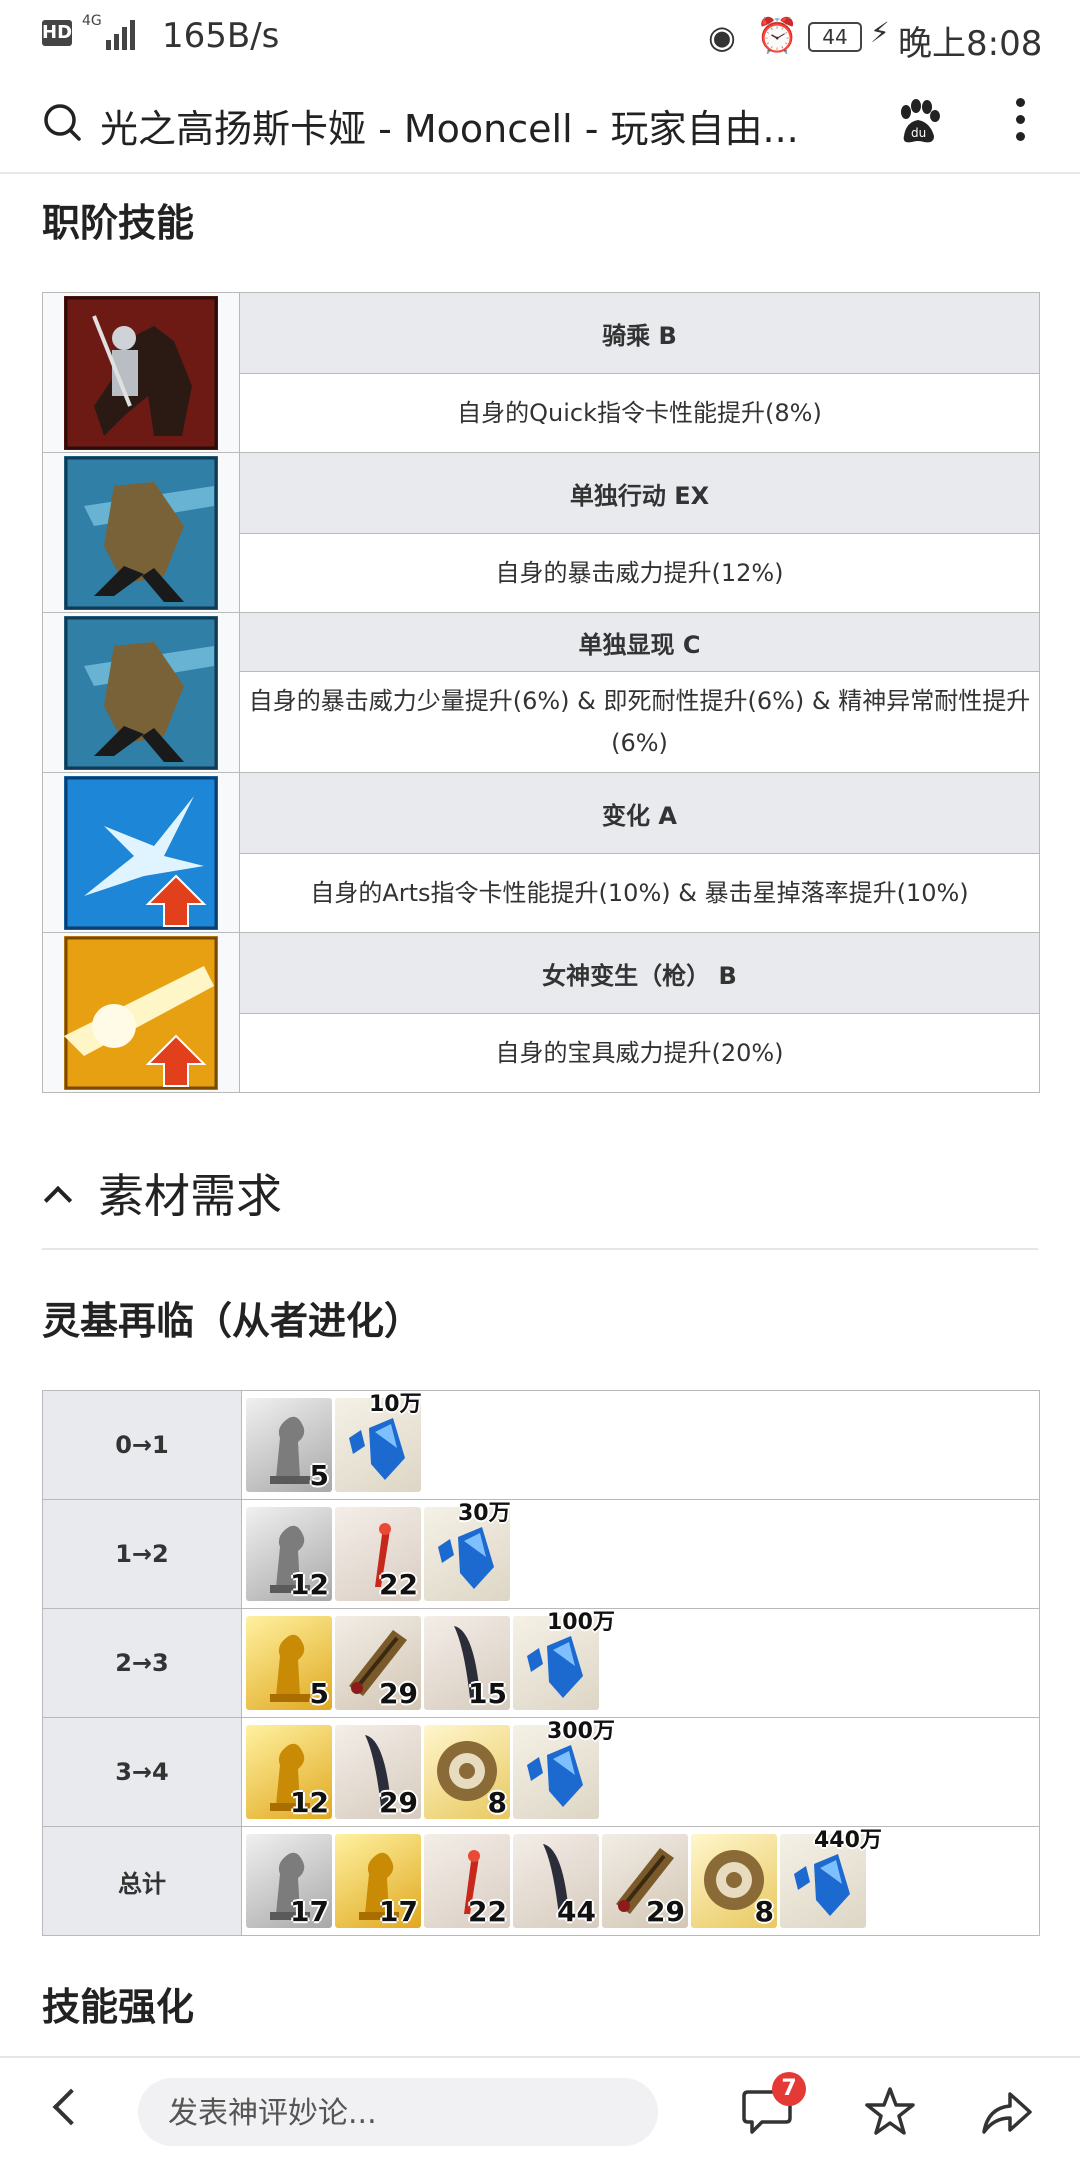 This screenshot has height=2162, width=1080. I want to click on material-items-cell: 5 10万, so click(640, 1445).